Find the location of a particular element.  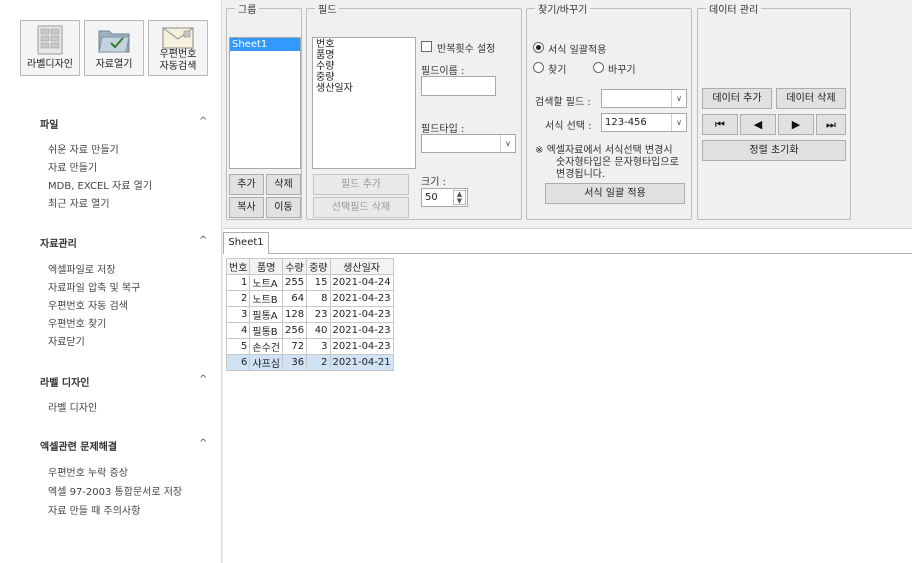

grid-cell: 2021-04-24 is located at coordinates (361, 282).